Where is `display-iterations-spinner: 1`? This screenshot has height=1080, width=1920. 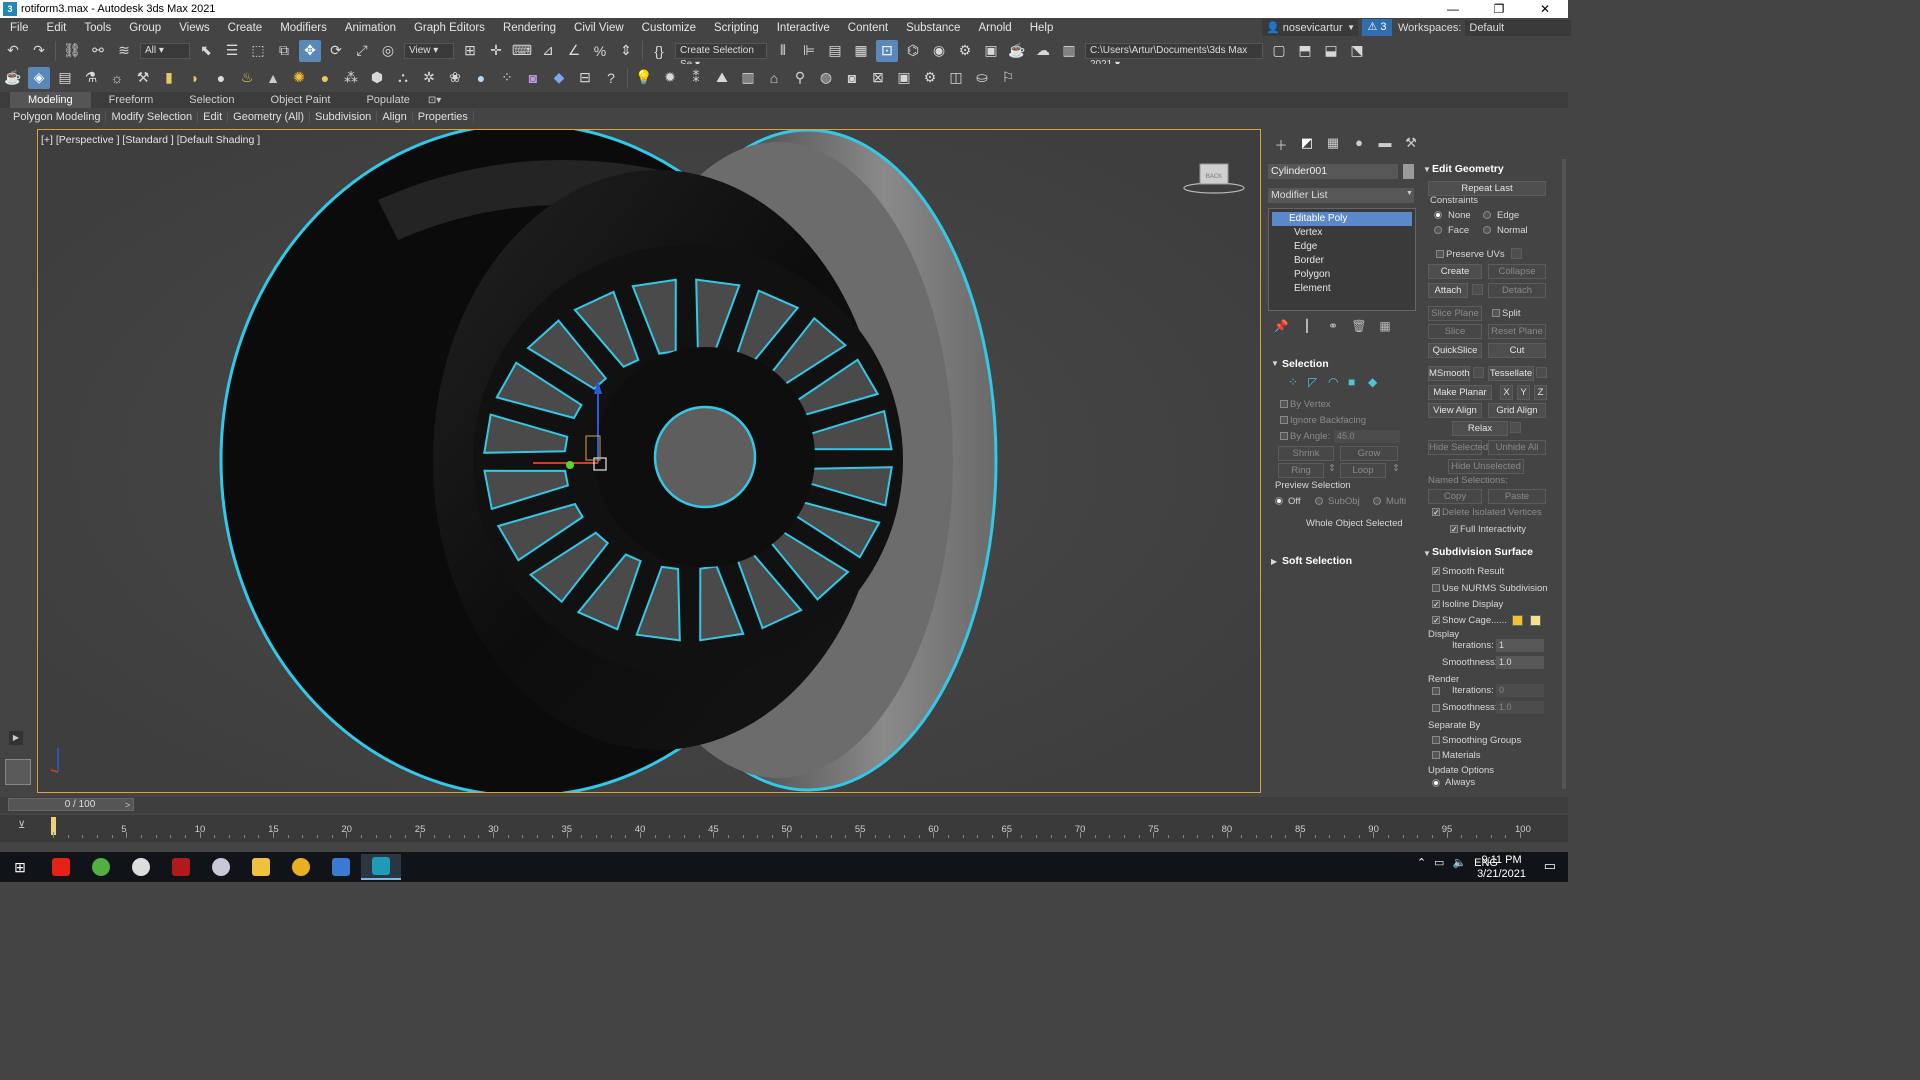 display-iterations-spinner: 1 is located at coordinates (1520, 645).